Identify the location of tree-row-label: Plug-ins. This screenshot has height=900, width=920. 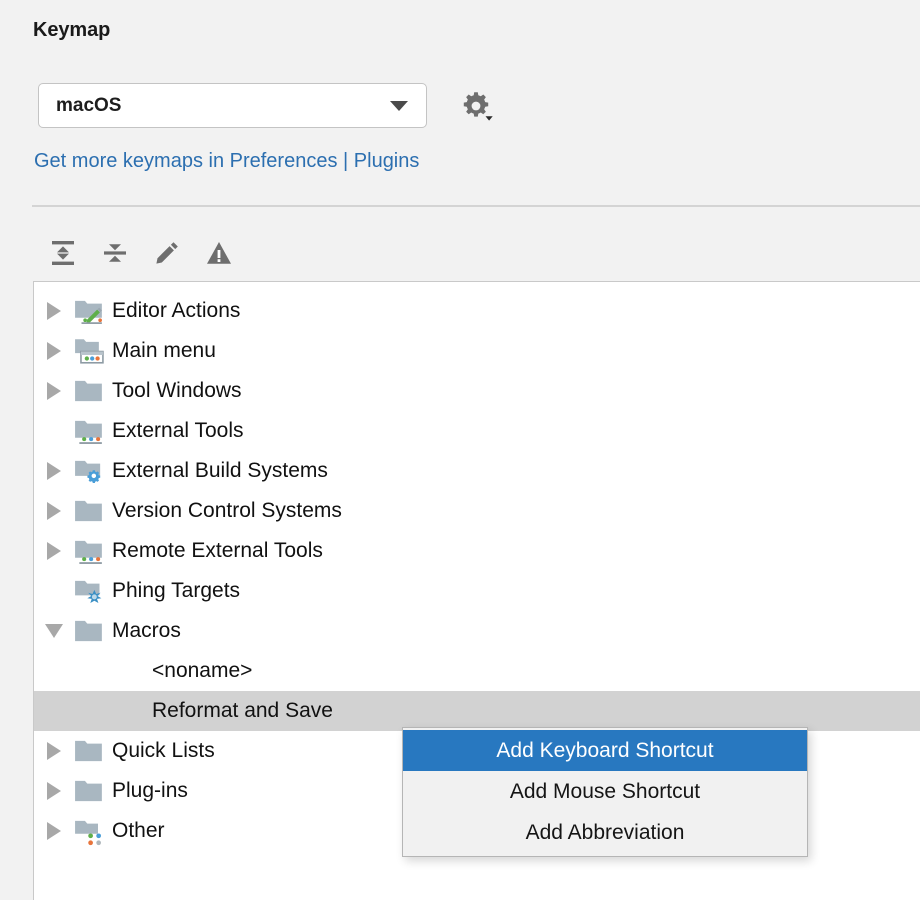
(150, 790).